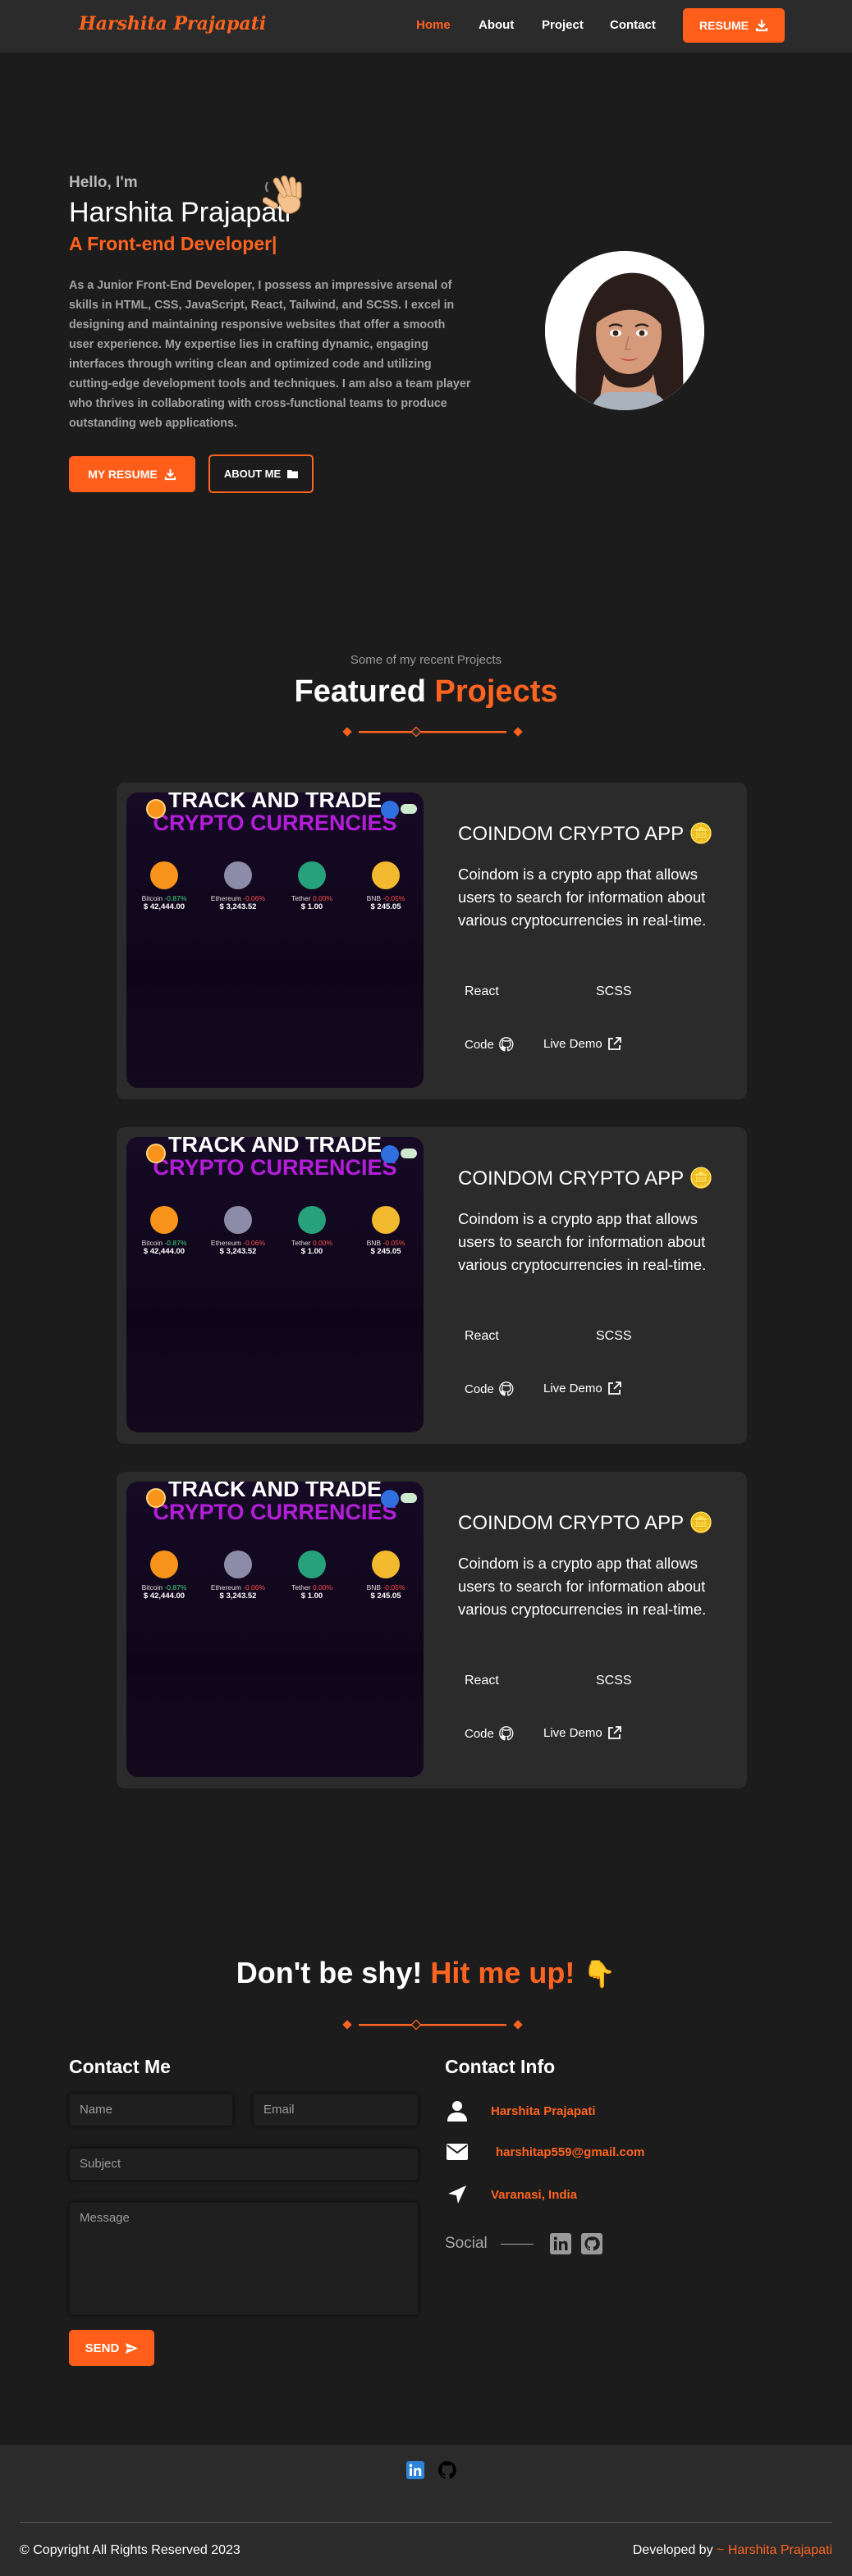  I want to click on nav-link-home: Home, so click(433, 25).